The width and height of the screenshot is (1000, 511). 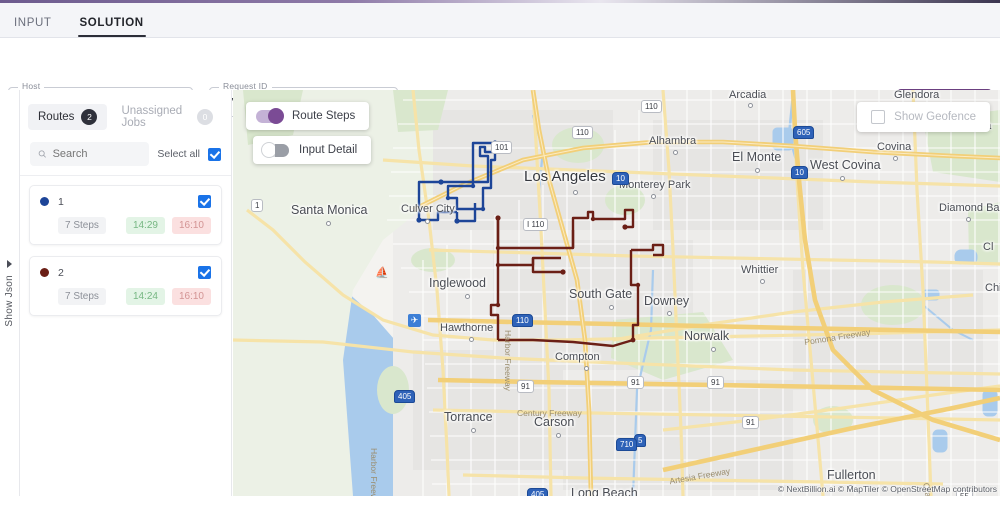 What do you see at coordinates (125, 286) in the screenshot?
I see `route-card-2: 2 7 Steps 14:24 16:10` at bounding box center [125, 286].